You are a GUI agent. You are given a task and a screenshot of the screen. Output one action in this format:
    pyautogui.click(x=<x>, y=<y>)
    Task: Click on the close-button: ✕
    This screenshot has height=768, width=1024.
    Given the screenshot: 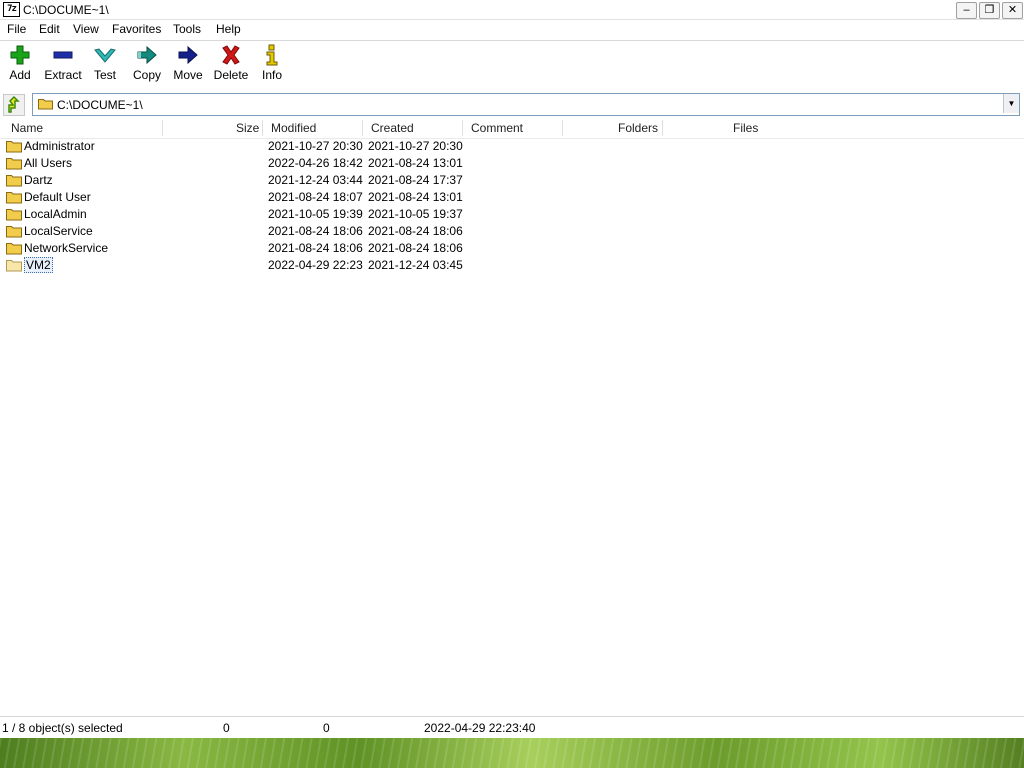 What is the action you would take?
    pyautogui.click(x=1012, y=10)
    